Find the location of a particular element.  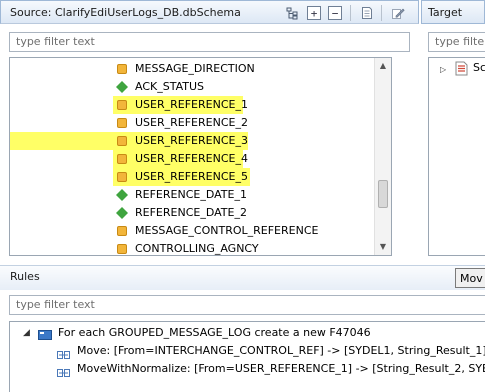

expand-all-icon: + is located at coordinates (314, 13).